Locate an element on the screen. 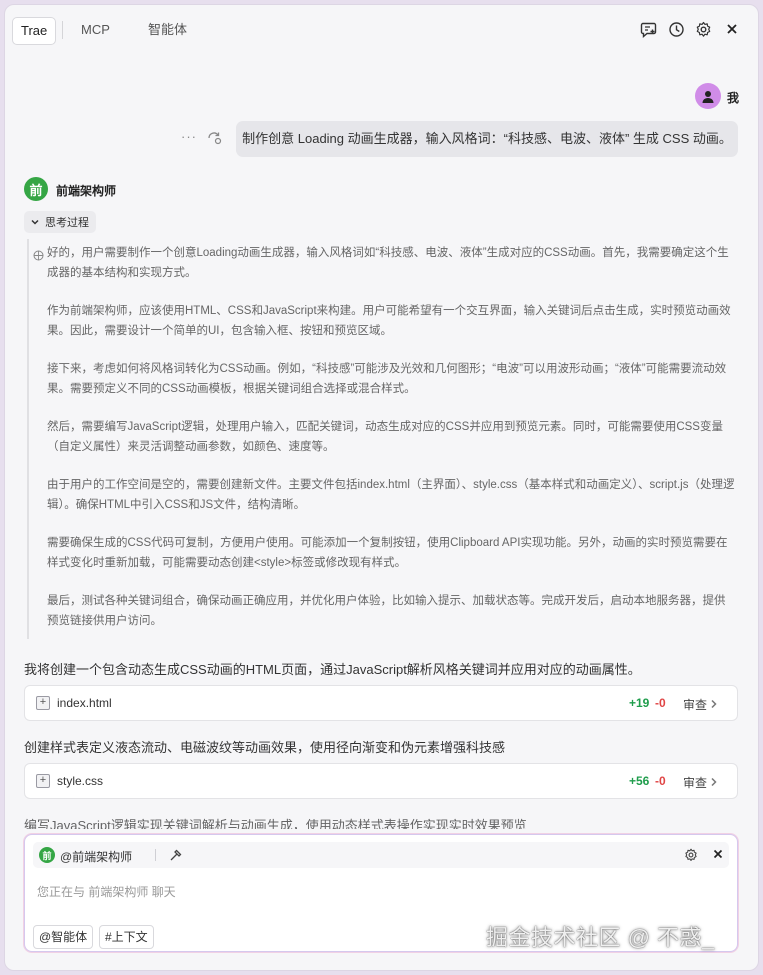 This screenshot has width=763, height=975. settings-icon is located at coordinates (703, 29).